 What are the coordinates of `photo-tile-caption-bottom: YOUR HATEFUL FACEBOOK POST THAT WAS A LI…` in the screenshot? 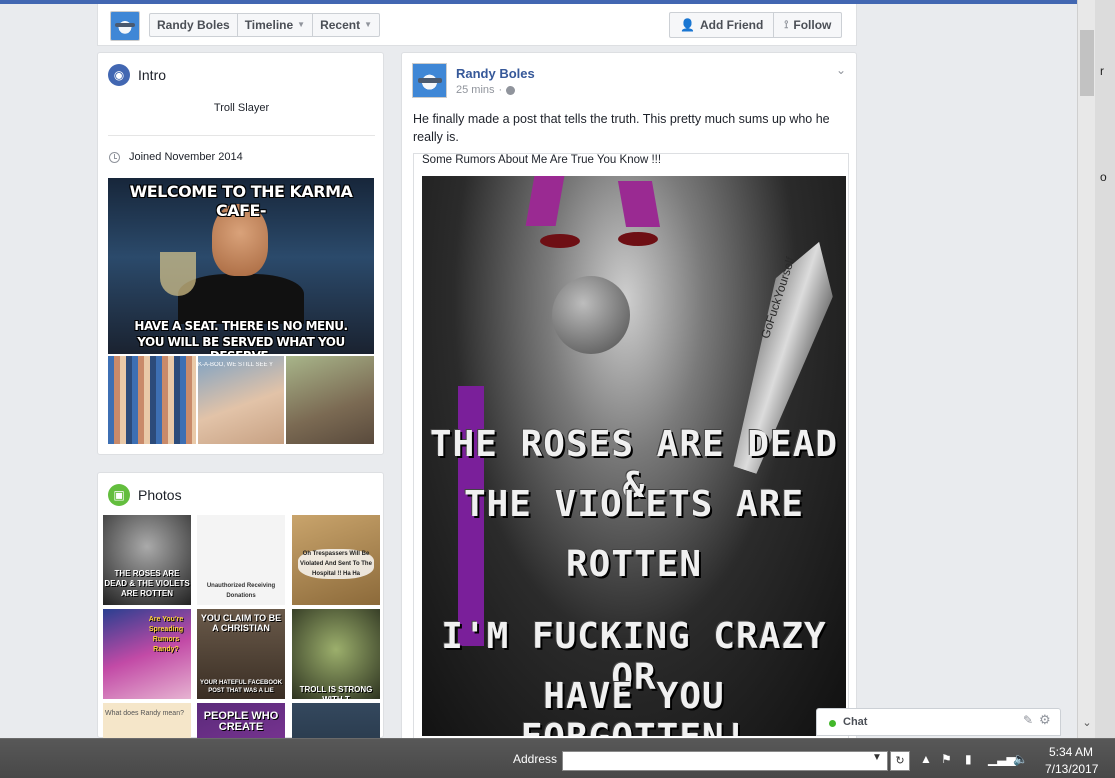 It's located at (241, 687).